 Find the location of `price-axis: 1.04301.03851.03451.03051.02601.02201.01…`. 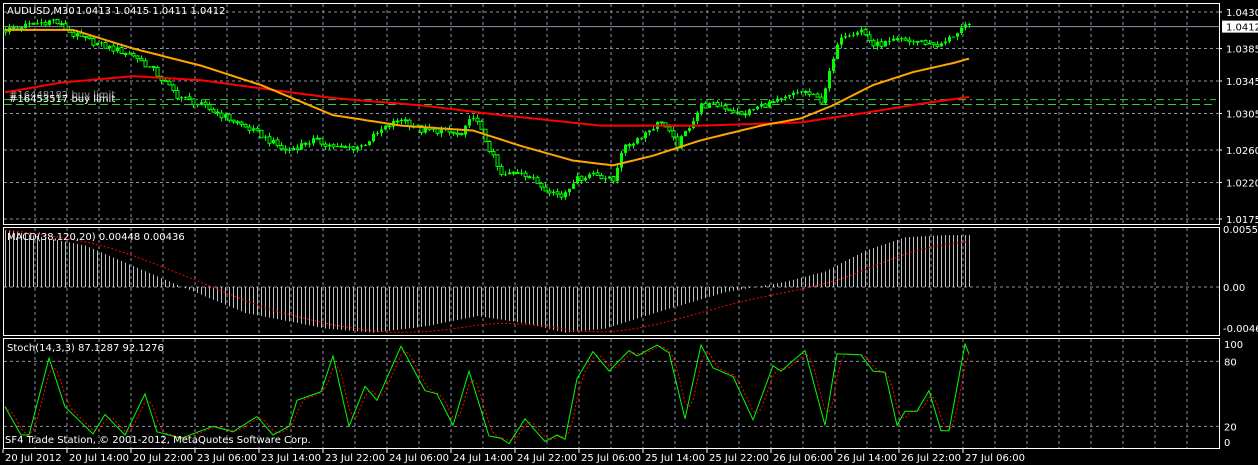

price-axis: 1.04301.03851.03451.03051.02601.02201.01… is located at coordinates (1238, 117).